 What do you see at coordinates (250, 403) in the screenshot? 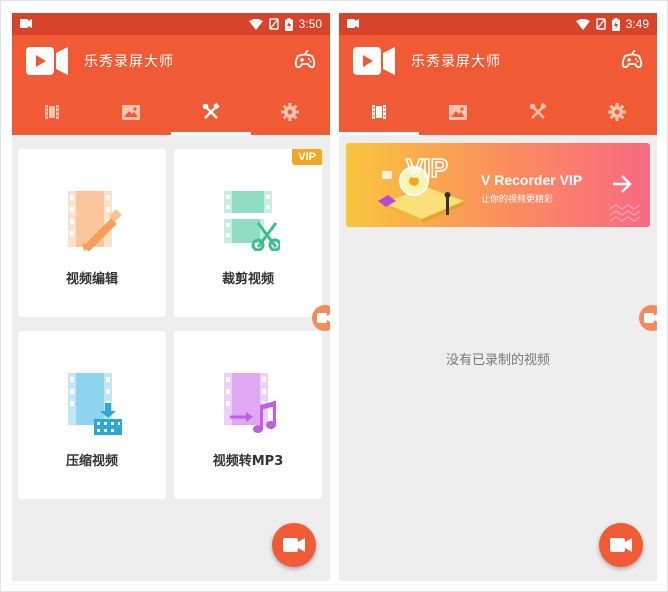
I see `video-to-mp3-icon` at bounding box center [250, 403].